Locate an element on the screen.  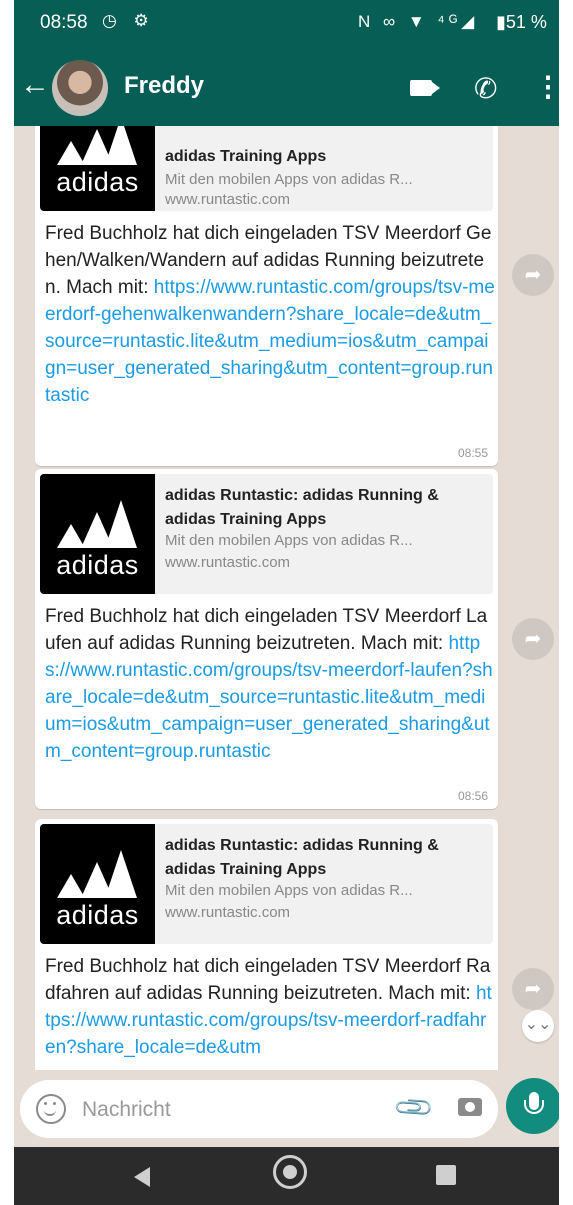
system-nav-bar is located at coordinates (286, 1176).